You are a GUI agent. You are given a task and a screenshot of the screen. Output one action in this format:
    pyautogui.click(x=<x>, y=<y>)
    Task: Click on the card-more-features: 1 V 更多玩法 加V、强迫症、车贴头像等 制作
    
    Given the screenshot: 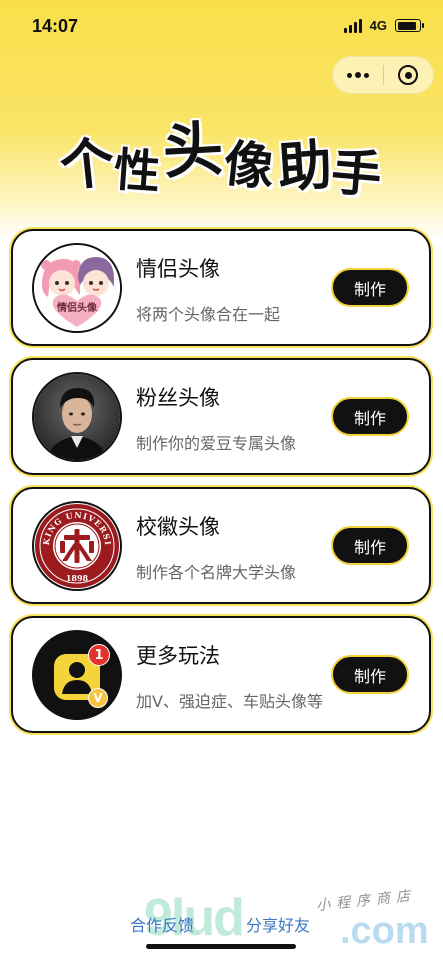 What is the action you would take?
    pyautogui.click(x=221, y=674)
    